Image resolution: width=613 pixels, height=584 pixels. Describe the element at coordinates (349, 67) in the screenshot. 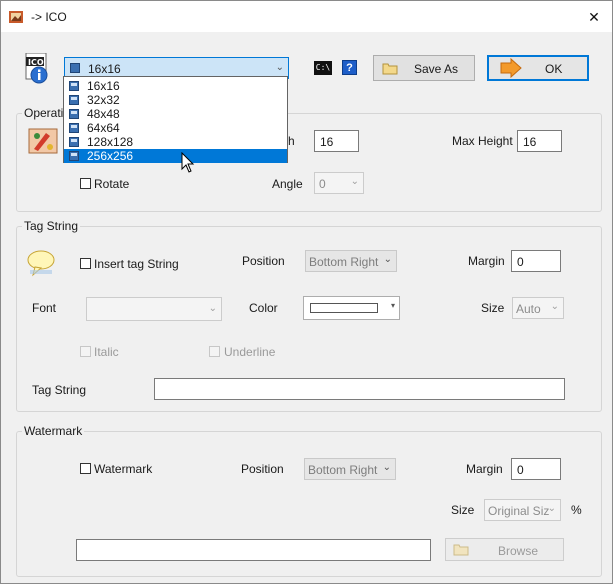

I see `help-icon: ?` at that location.